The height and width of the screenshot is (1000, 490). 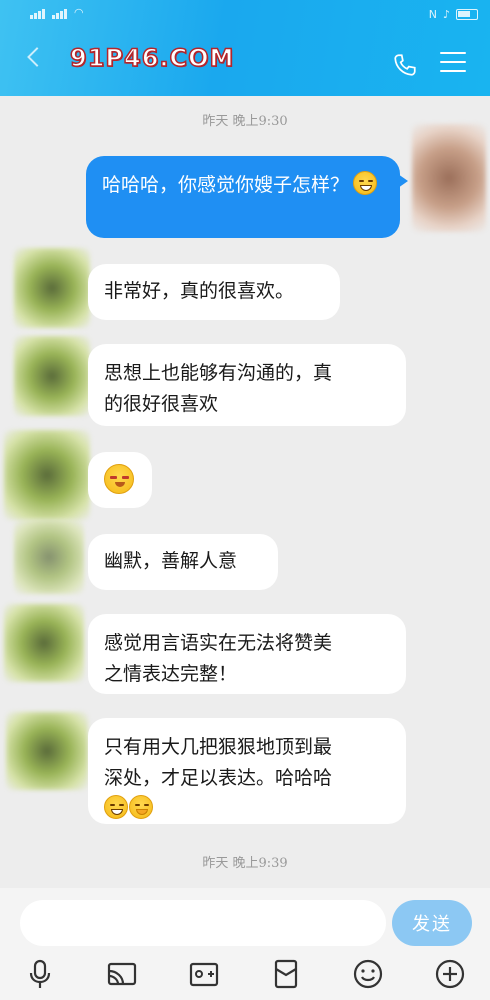 I want to click on emoji-face-icon, so click(x=368, y=974).